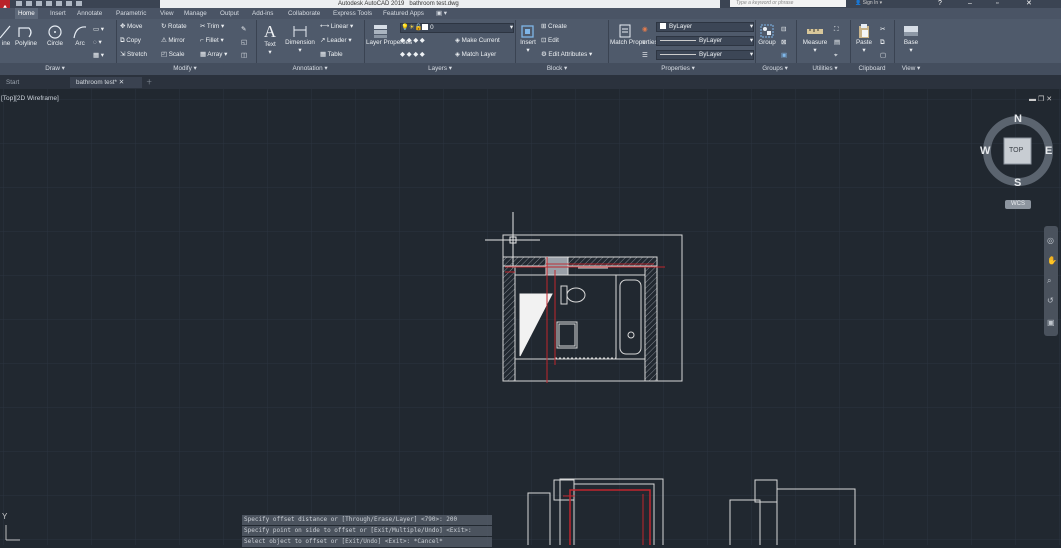 The image size is (1061, 548). I want to click on color-dropdown: ByLayer ▾, so click(705, 27).